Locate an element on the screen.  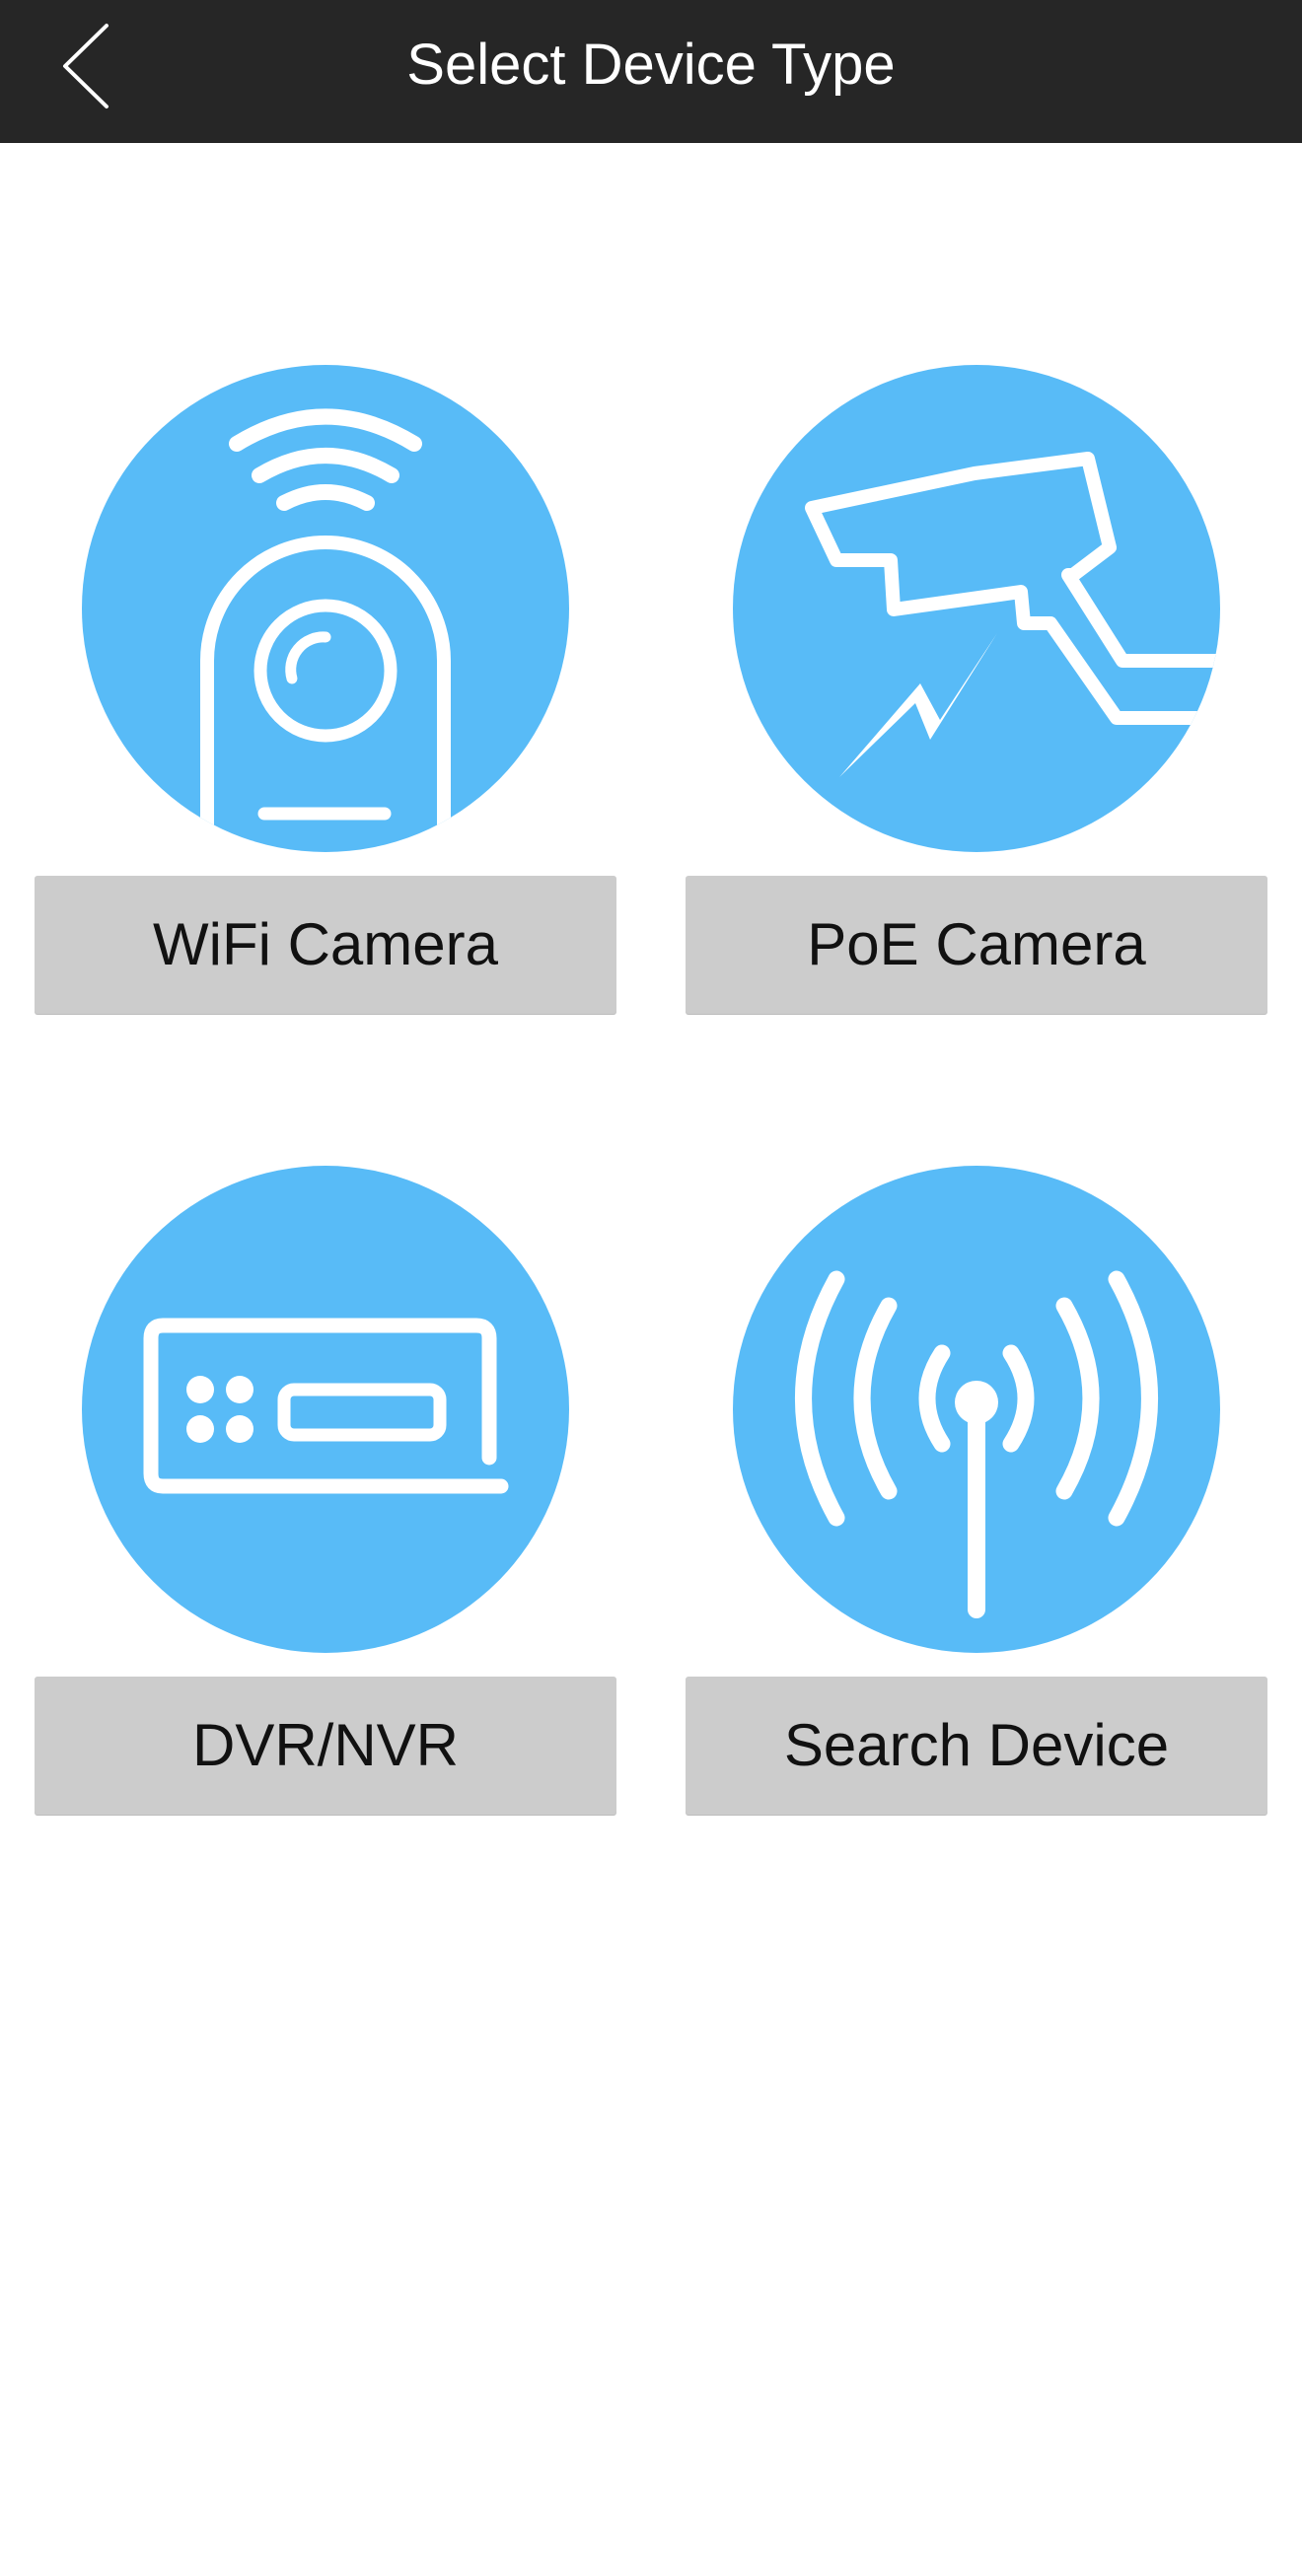
dvr-nvr-button: DVR/NVR is located at coordinates (325, 1746).